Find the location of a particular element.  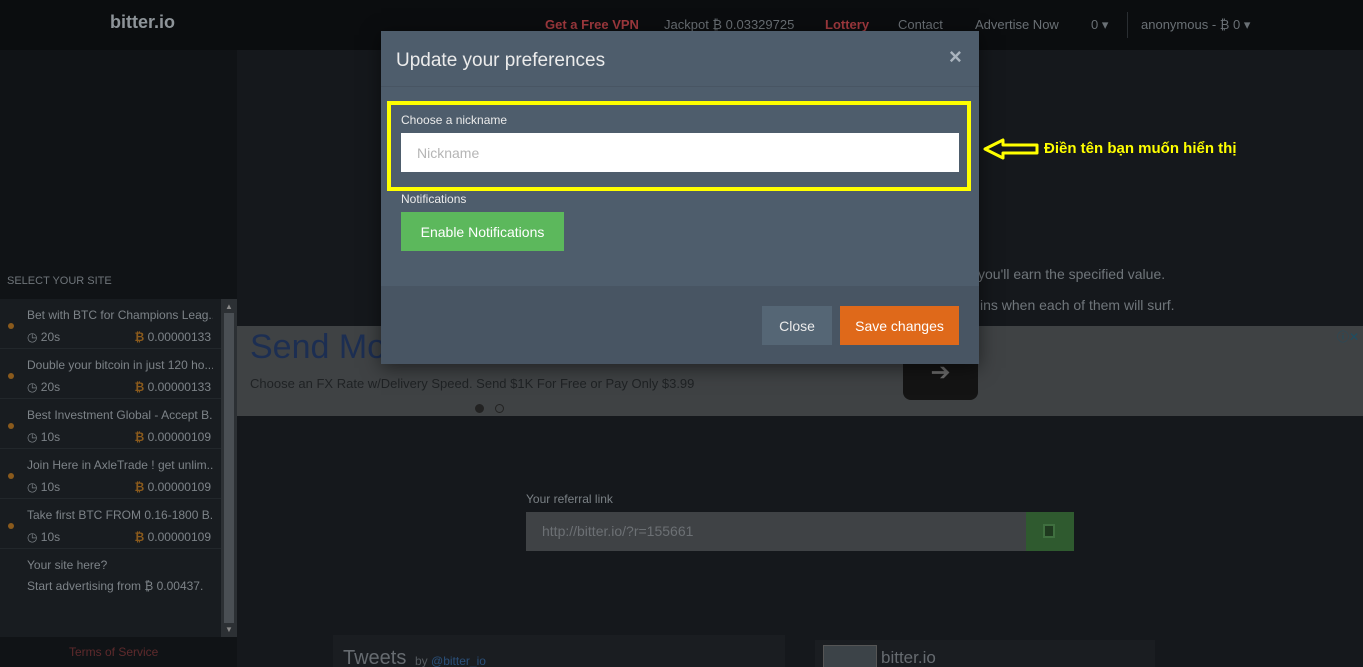

save-changes-button: Save changes is located at coordinates (899, 325).